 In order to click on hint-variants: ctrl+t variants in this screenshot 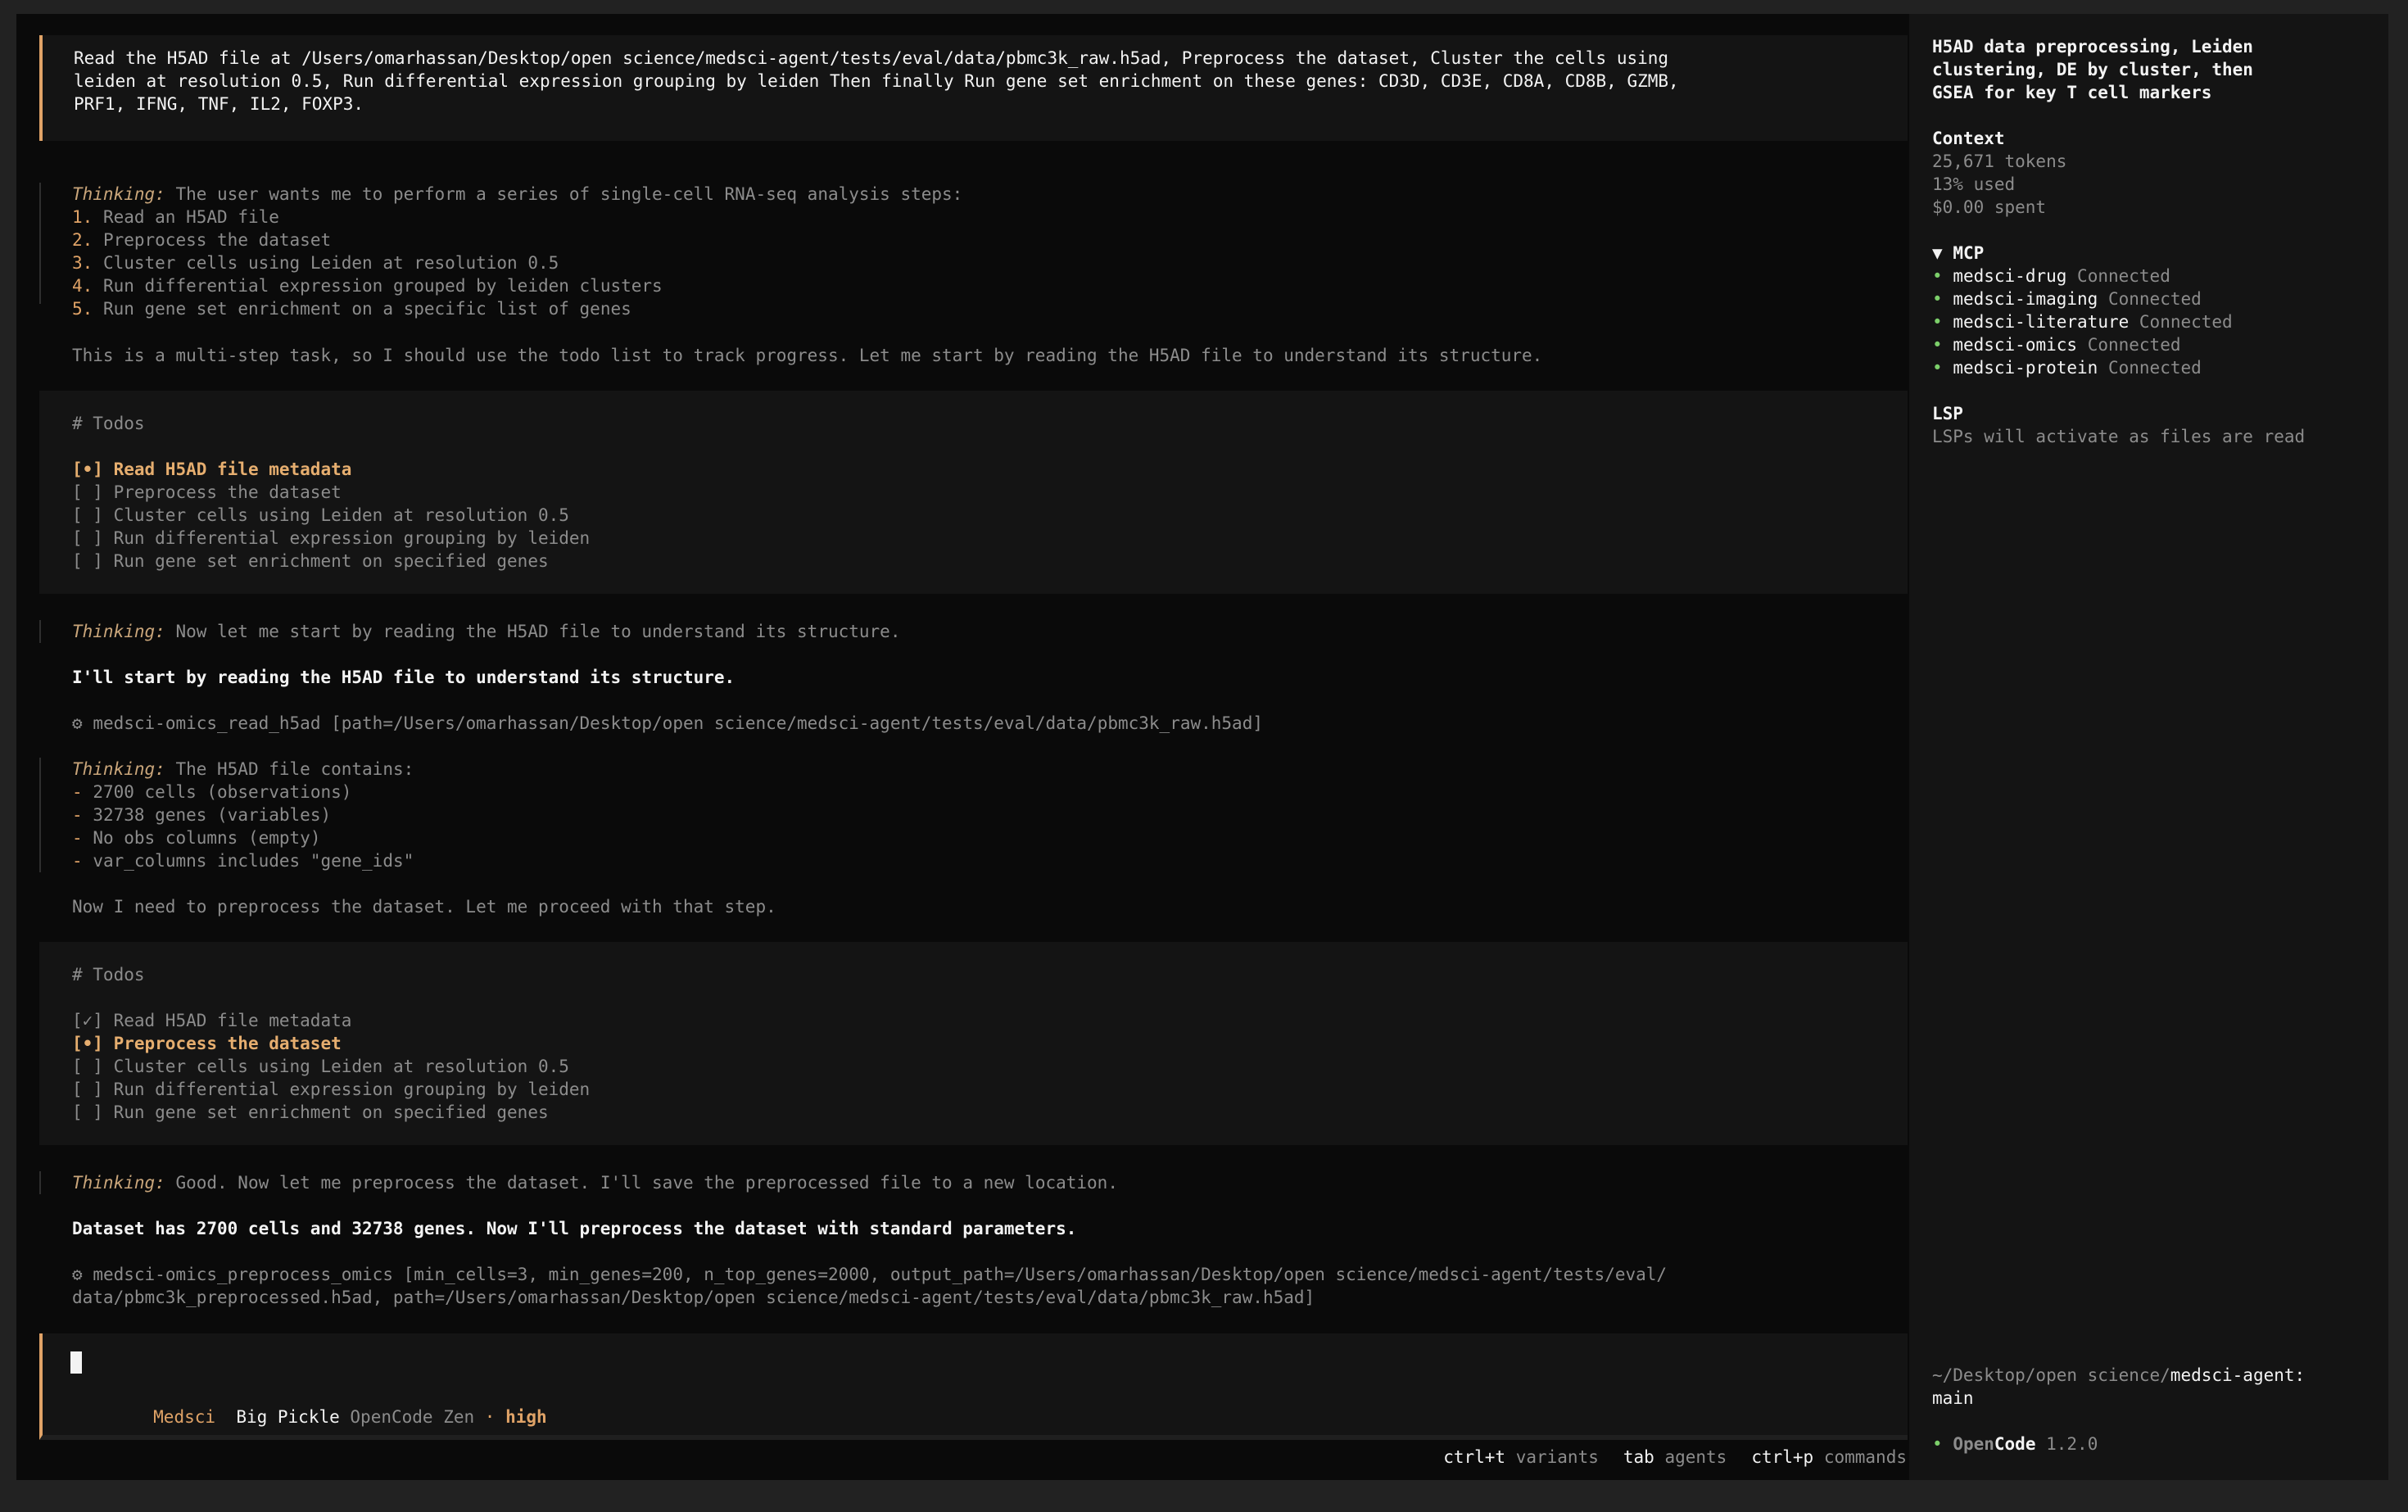, I will do `click(1521, 1457)`.